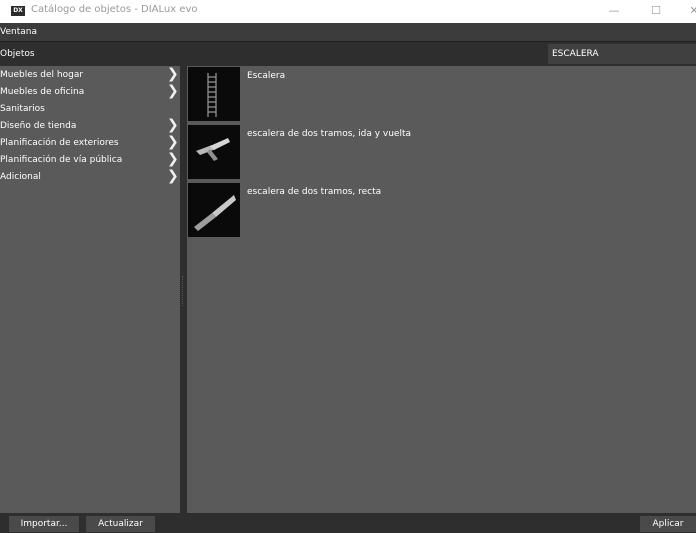  I want to click on object-item-escalera-ida-y-vuelta: escalera de dos tramos, ida y vuelta, so click(441, 153).